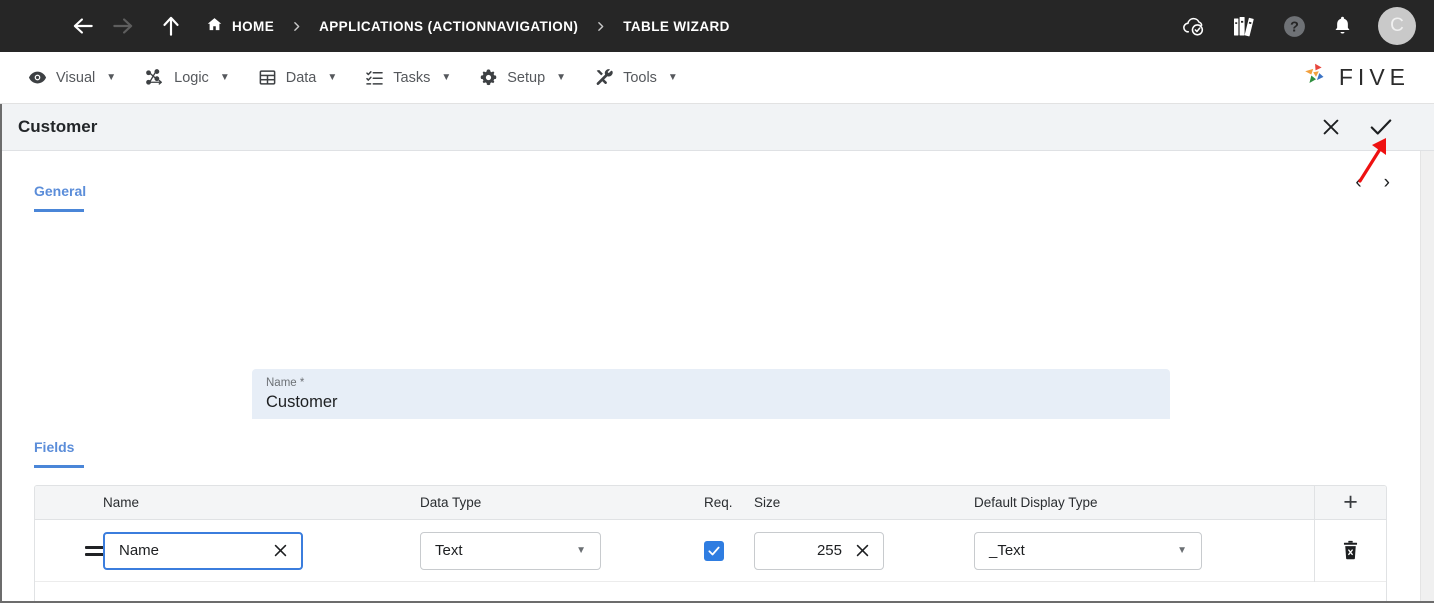 The width and height of the screenshot is (1434, 603). Describe the element at coordinates (1007, 550) in the screenshot. I see `default-display-type-value: _Text` at that location.